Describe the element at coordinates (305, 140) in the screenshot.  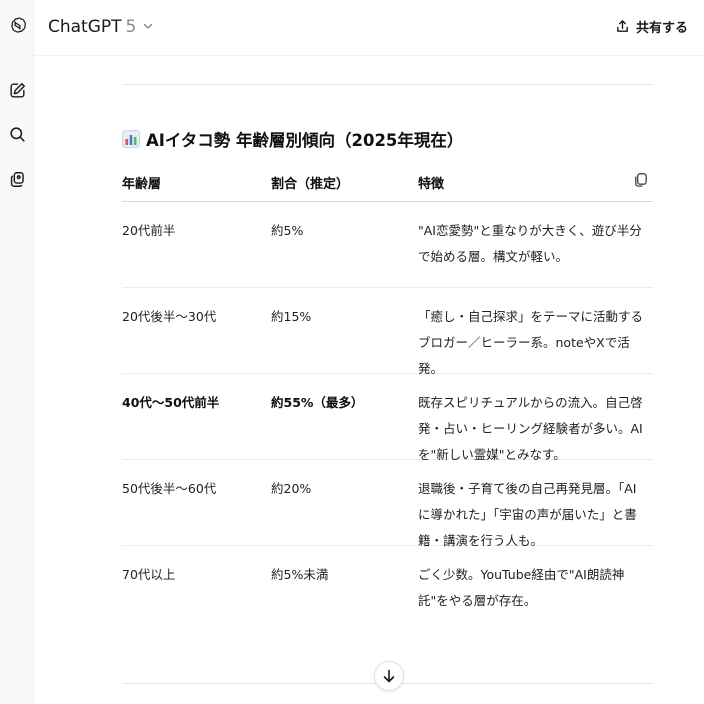
I see `section-title-text: AIイタコ勢 年齢層別傾向（2025年現在）` at that location.